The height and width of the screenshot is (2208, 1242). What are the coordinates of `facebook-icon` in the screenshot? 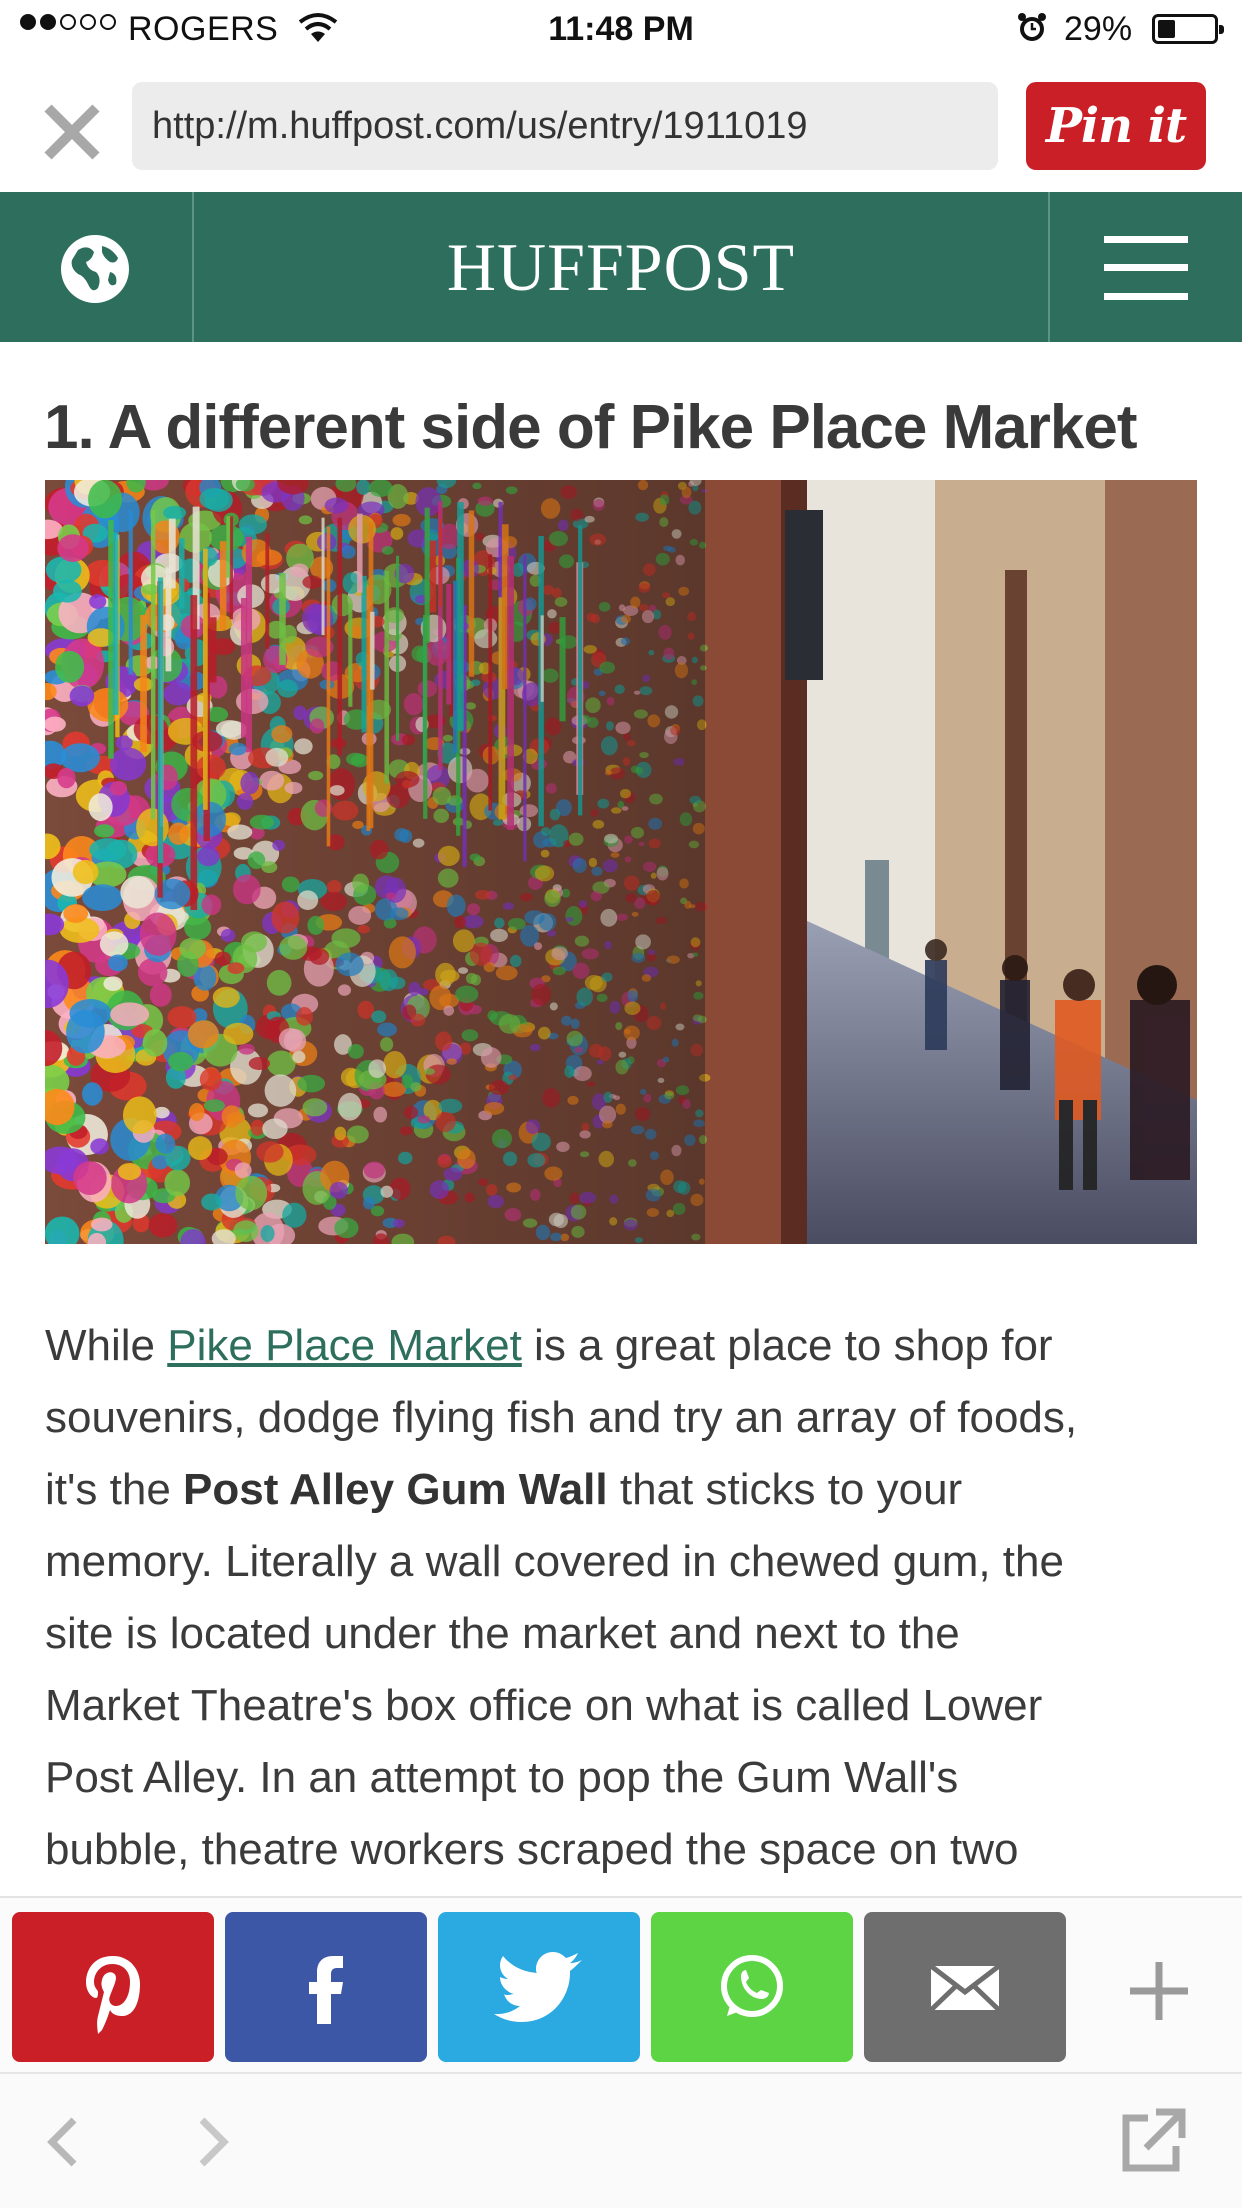 It's located at (326, 1990).